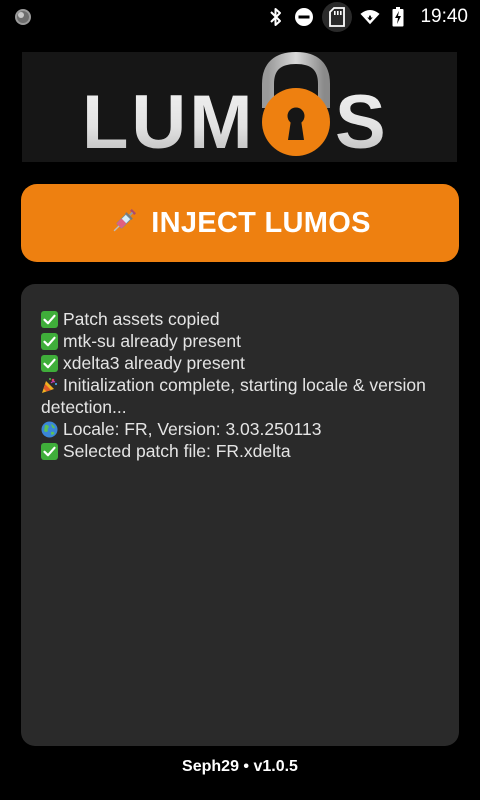 The height and width of the screenshot is (800, 480). What do you see at coordinates (444, 16) in the screenshot?
I see `status-clock: 19:40` at bounding box center [444, 16].